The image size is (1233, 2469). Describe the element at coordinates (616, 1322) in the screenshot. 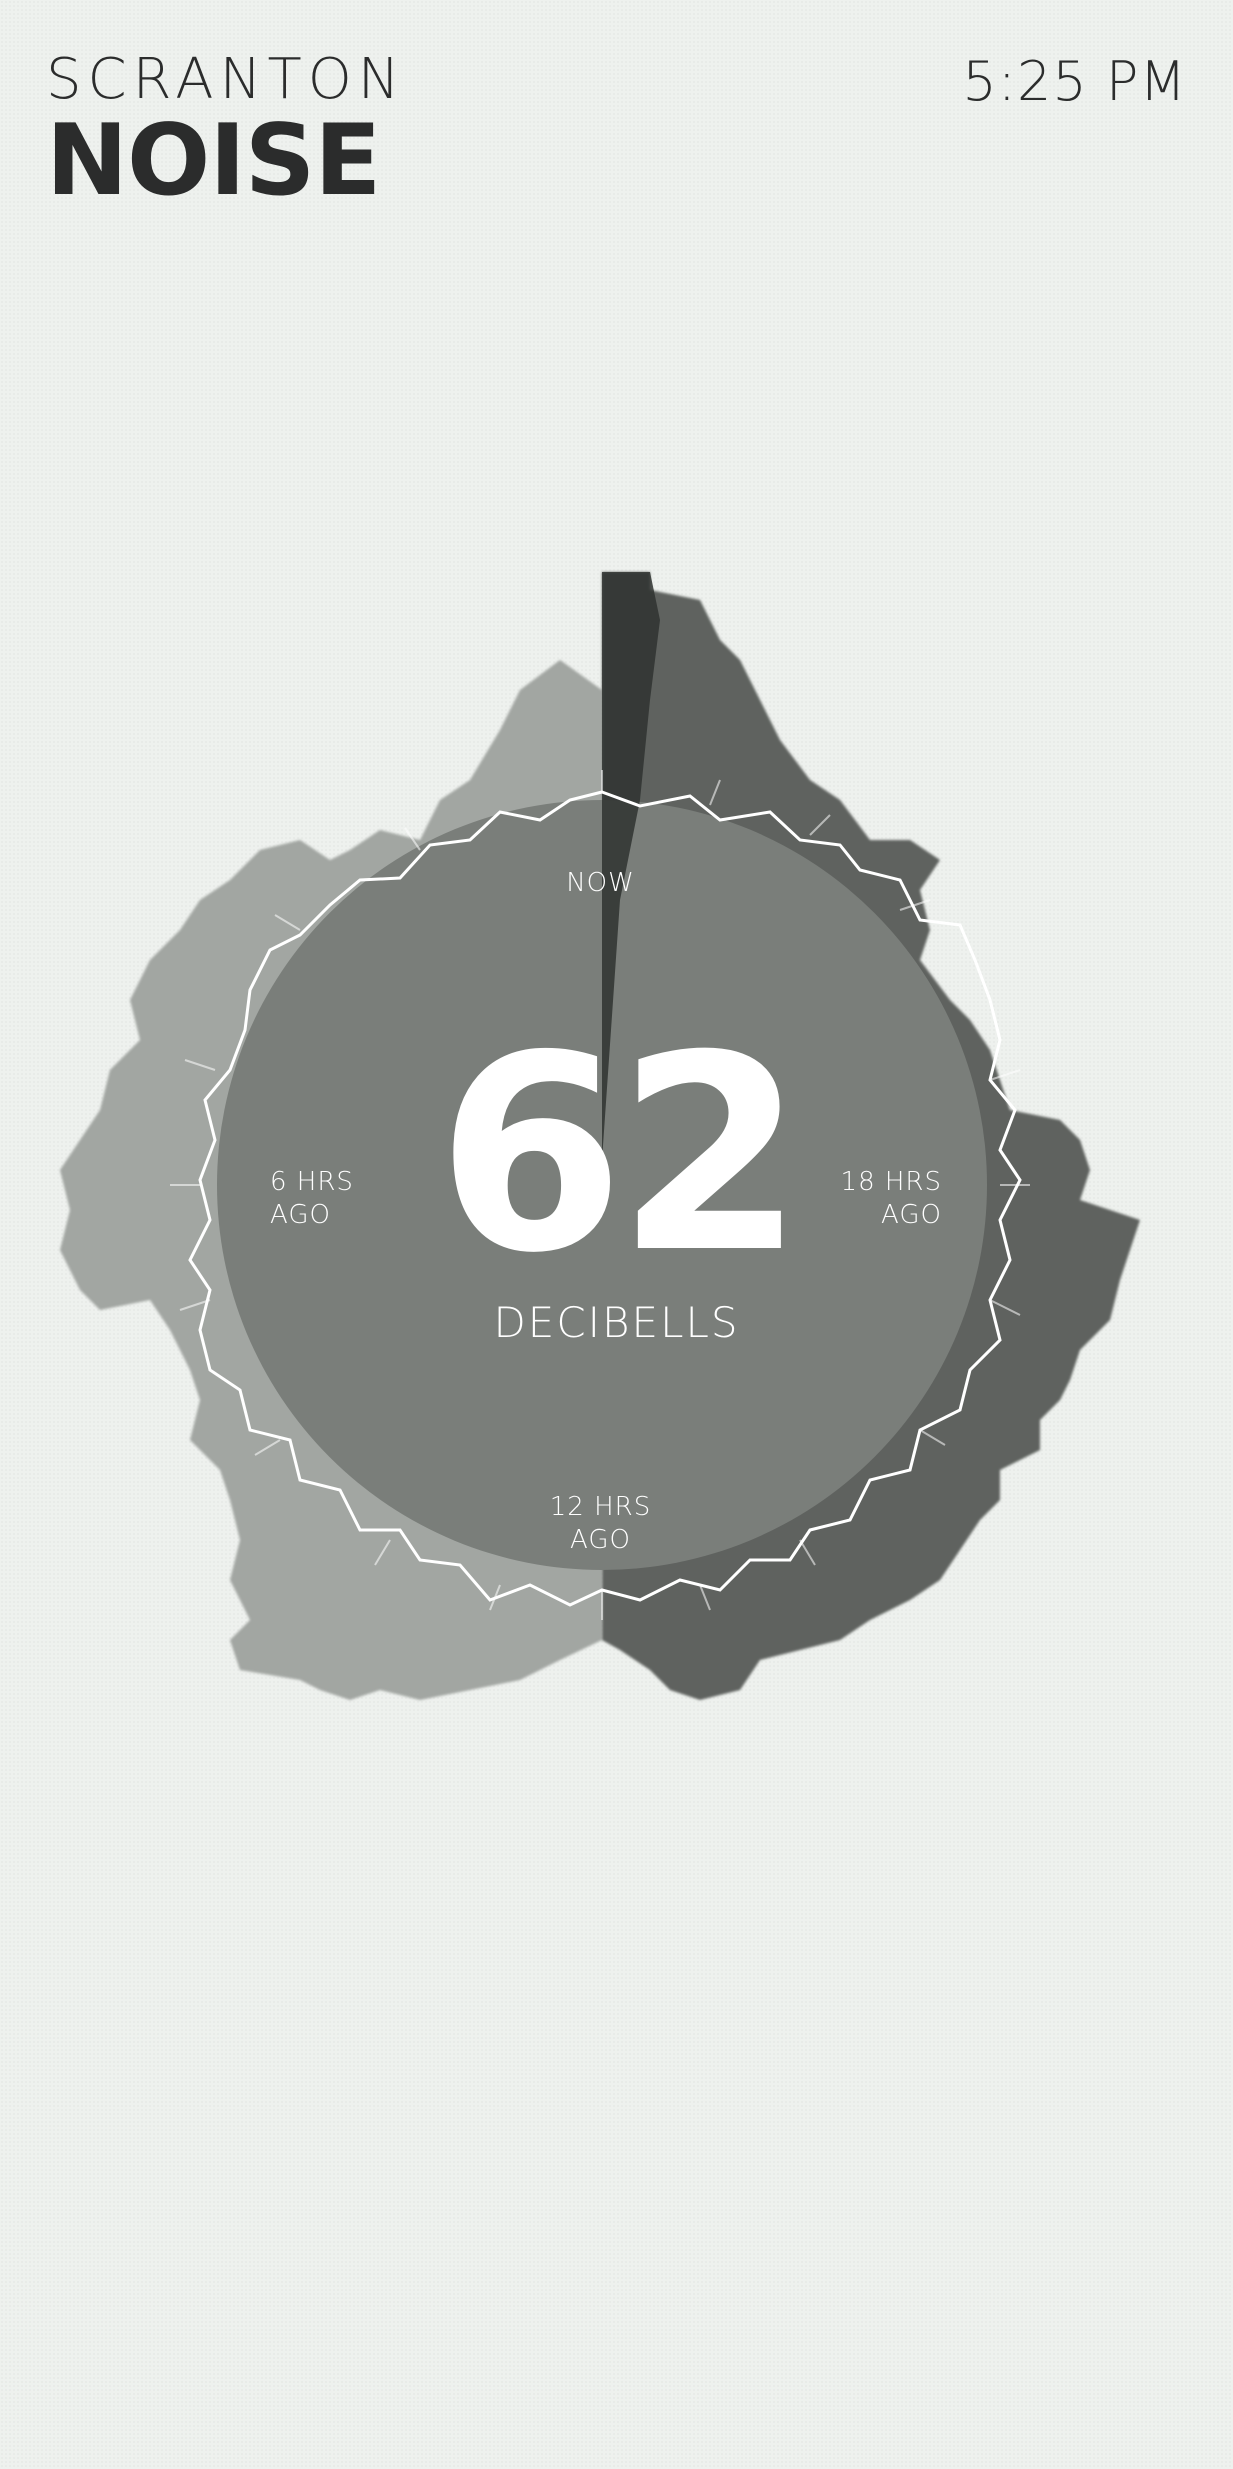

I see `decibel-unit: DECIBELLS` at that location.